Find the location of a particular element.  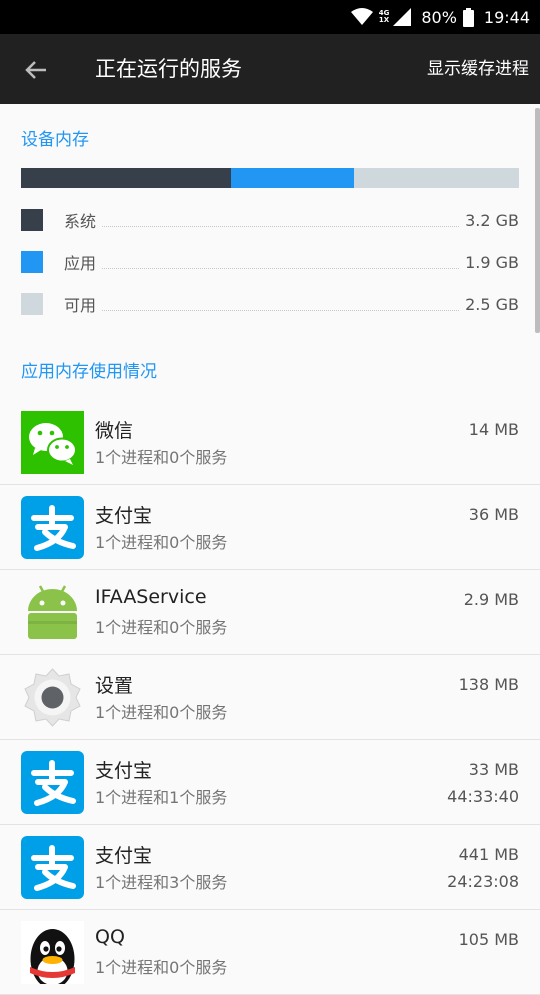

qq-penguin-icon is located at coordinates (52, 955).